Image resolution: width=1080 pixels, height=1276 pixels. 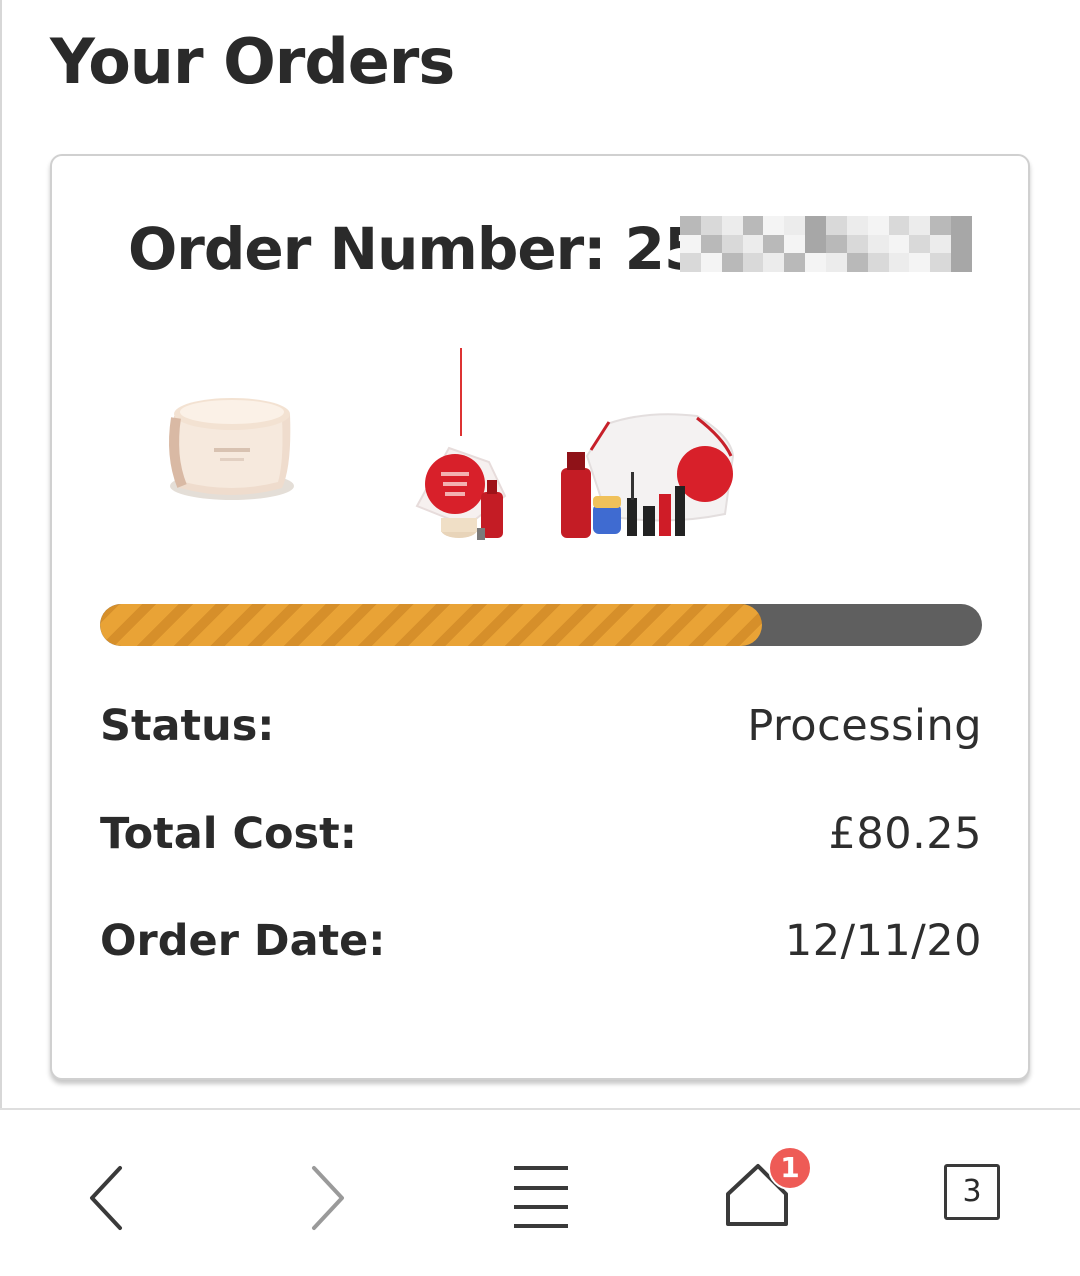 What do you see at coordinates (252, 61) in the screenshot?
I see `page-title: Your Orders` at bounding box center [252, 61].